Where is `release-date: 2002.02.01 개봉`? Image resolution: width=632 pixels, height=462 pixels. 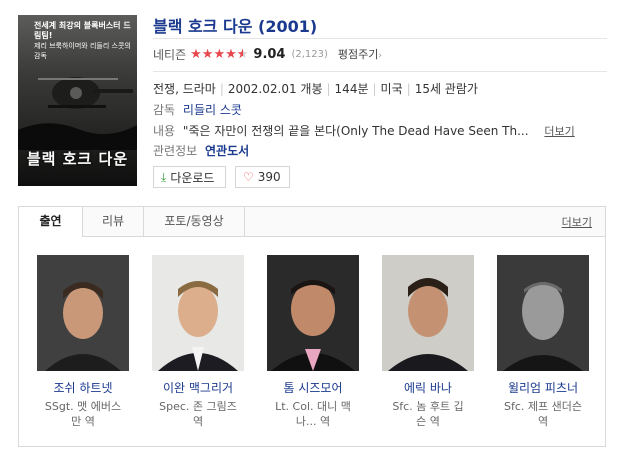 release-date: 2002.02.01 개봉 is located at coordinates (275, 89).